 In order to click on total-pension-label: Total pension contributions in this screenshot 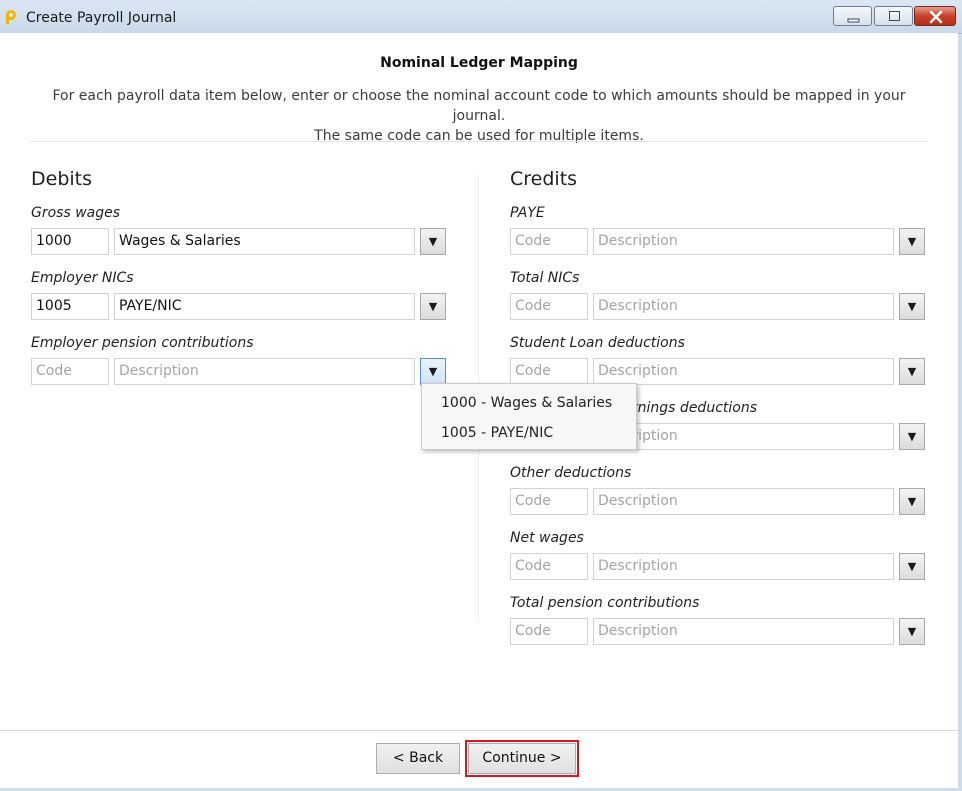, I will do `click(605, 603)`.